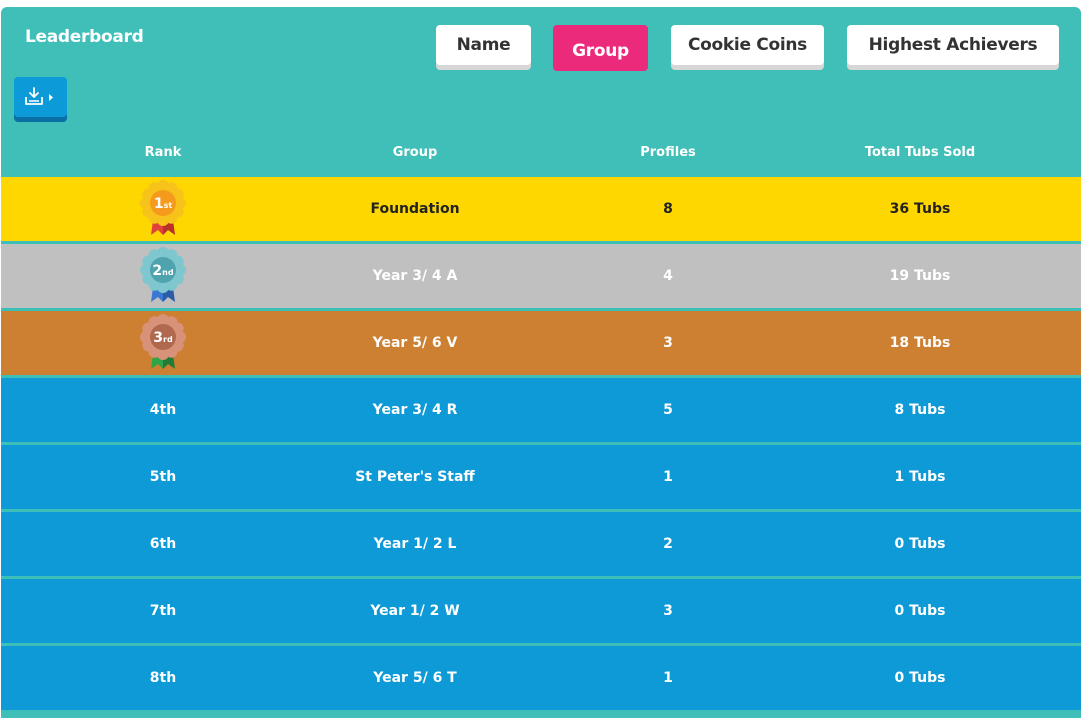  I want to click on table-row: 5th St Peter's Staff 1 1 Tubs, so click(541, 478).